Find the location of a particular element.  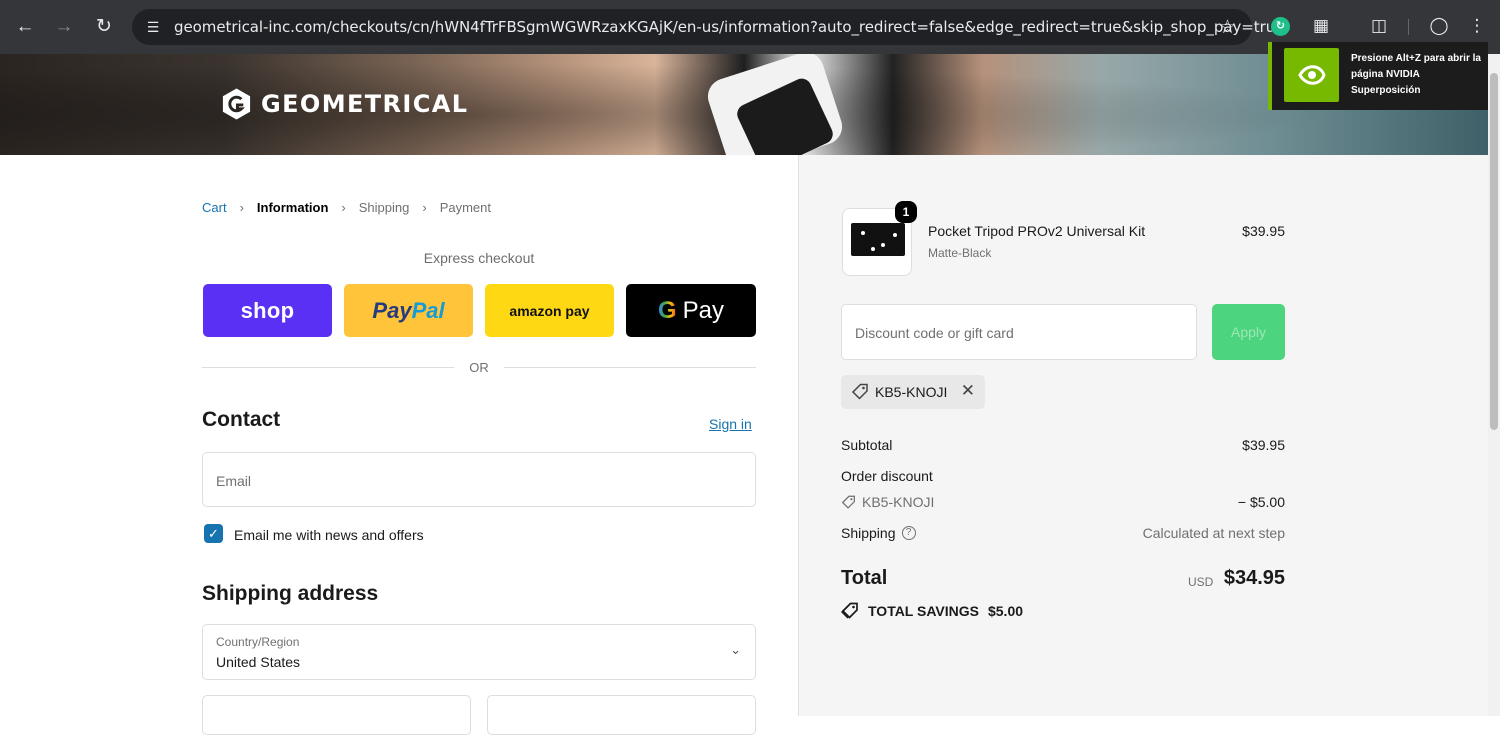

remove-discount-close-icon: ✕ is located at coordinates (968, 391).